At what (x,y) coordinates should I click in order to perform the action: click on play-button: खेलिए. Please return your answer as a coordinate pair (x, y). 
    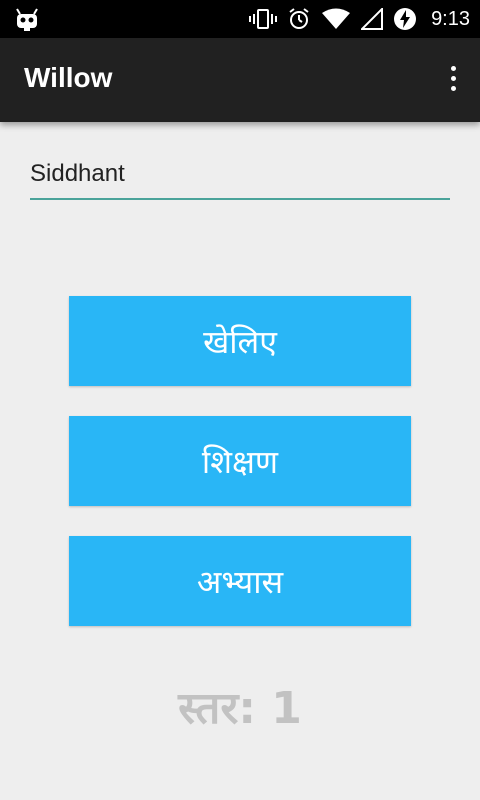
    Looking at the image, I should click on (240, 341).